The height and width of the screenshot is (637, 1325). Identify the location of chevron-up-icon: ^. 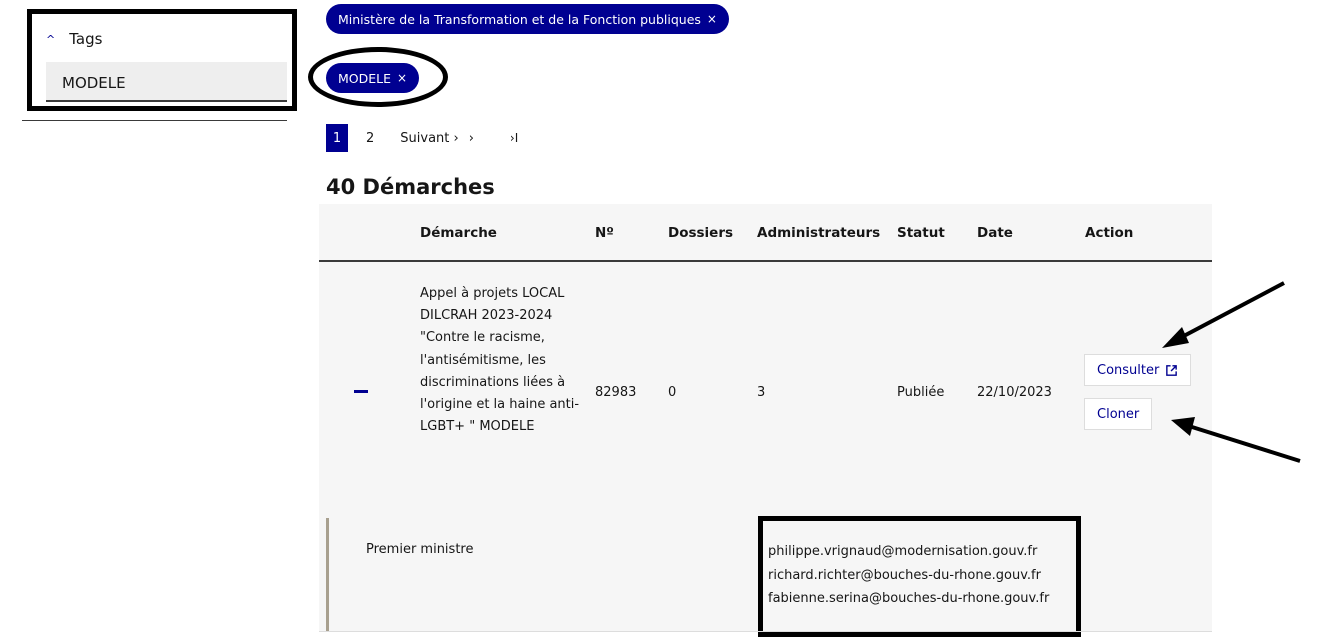
(51, 39).